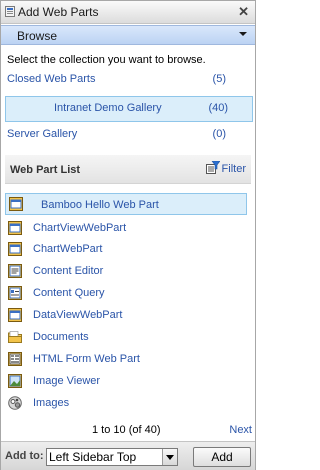 This screenshot has height=470, width=320. What do you see at coordinates (51, 79) in the screenshot?
I see `collection-name: Closed Web Parts` at bounding box center [51, 79].